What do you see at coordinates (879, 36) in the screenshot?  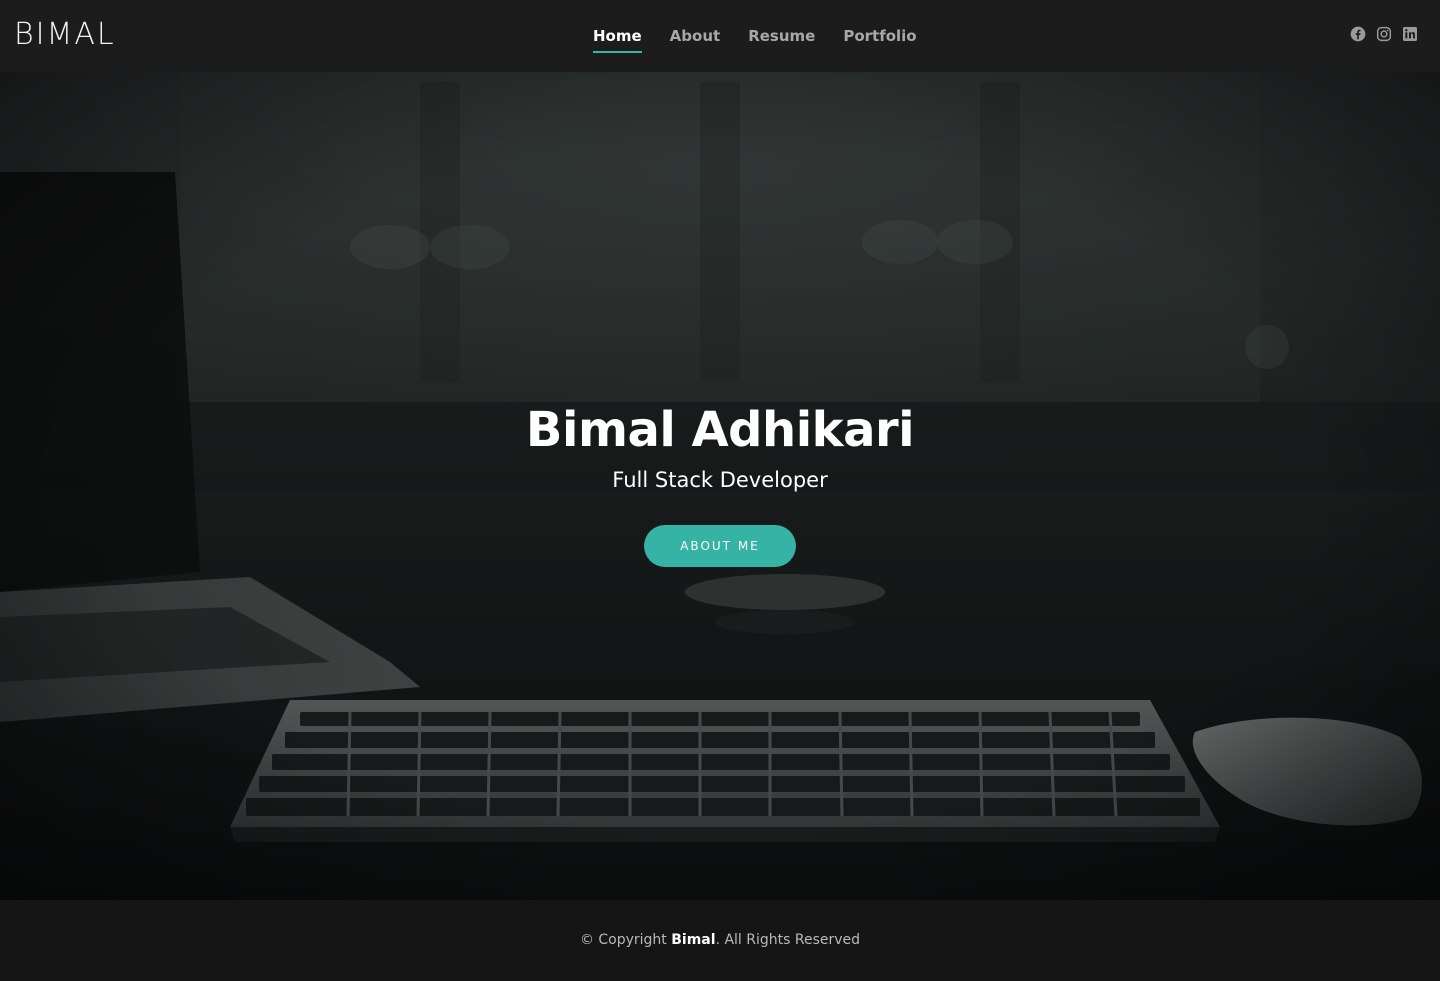 I see `nav-item-portfolio: Portfolio` at bounding box center [879, 36].